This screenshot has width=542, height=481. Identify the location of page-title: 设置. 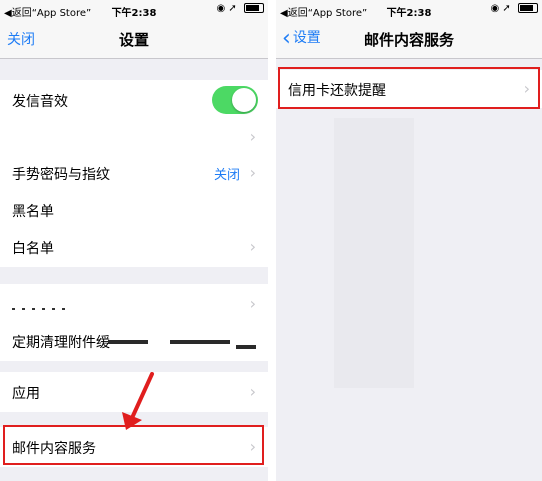
(133, 40).